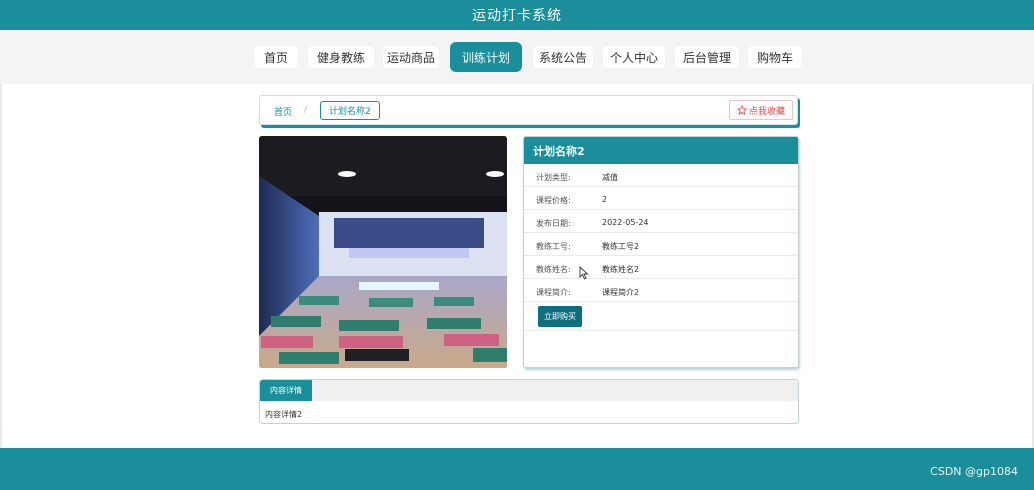 Image resolution: width=1034 pixels, height=490 pixels. Describe the element at coordinates (560, 316) in the screenshot. I see `buy-now-button: 立即购买` at that location.